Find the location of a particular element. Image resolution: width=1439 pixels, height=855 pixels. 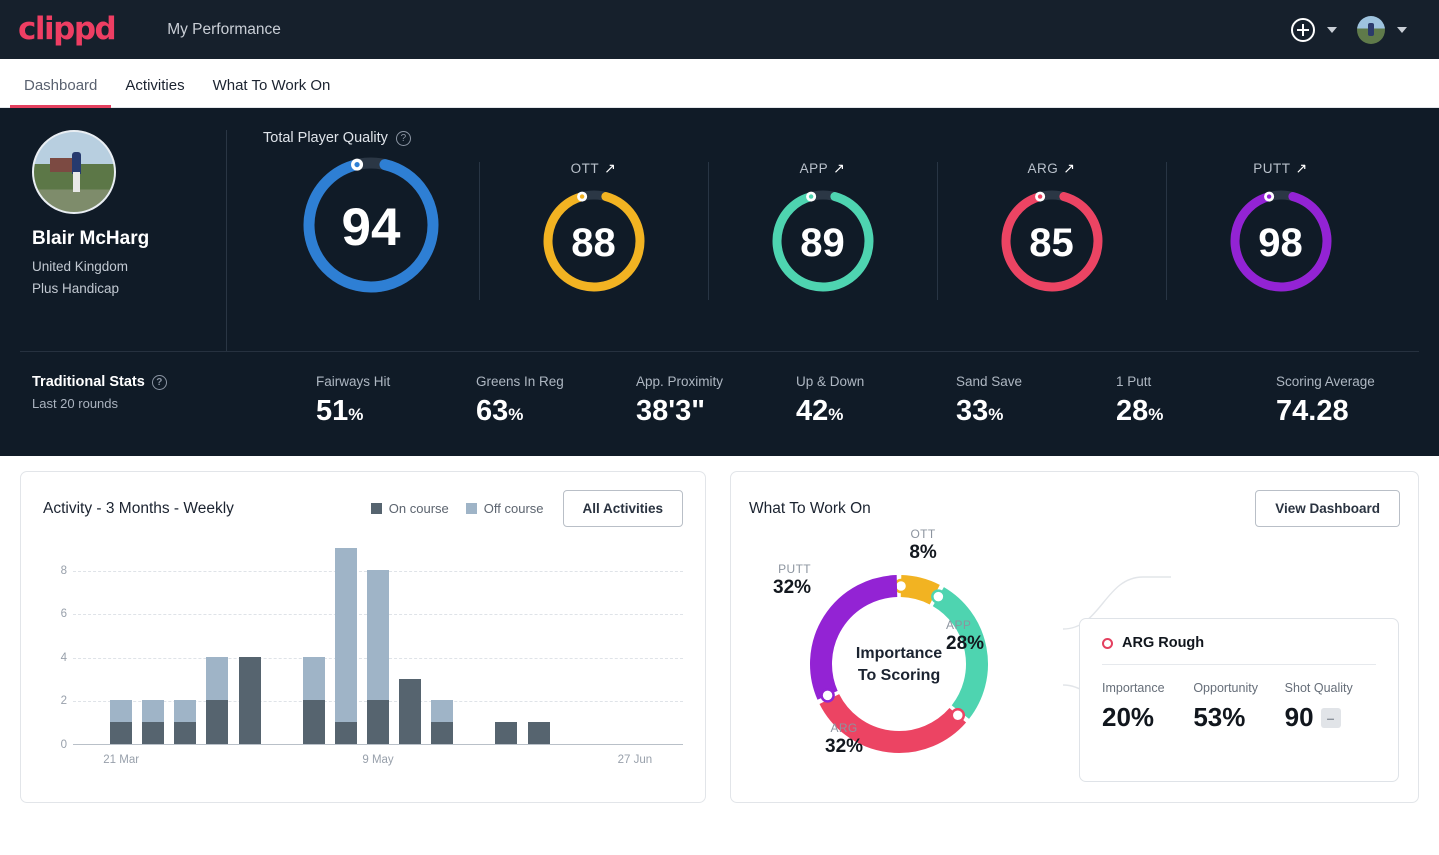

clippd-logo: clippd is located at coordinates (67, 29).